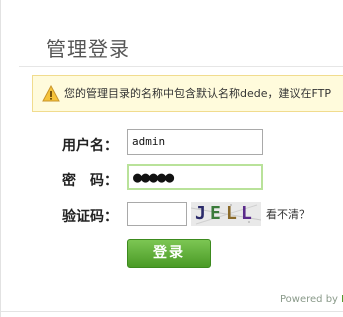 Image resolution: width=343 pixels, height=317 pixels. What do you see at coordinates (172, 311) in the screenshot?
I see `footer-divider` at bounding box center [172, 311].